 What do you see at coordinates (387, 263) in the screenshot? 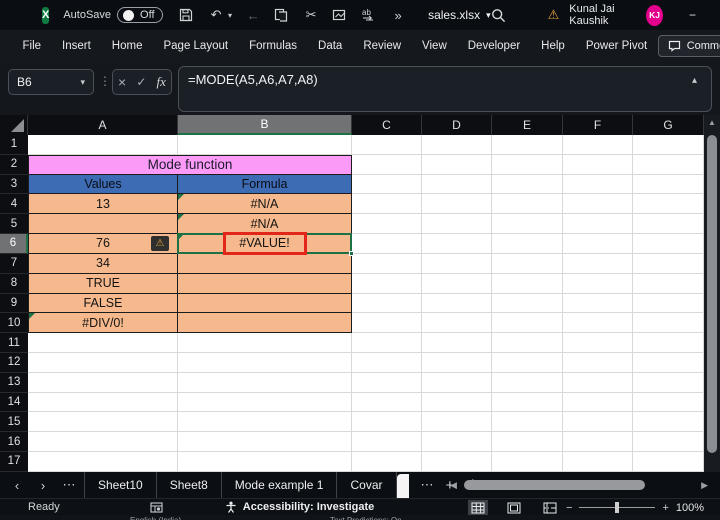
I see `cell-C7` at bounding box center [387, 263].